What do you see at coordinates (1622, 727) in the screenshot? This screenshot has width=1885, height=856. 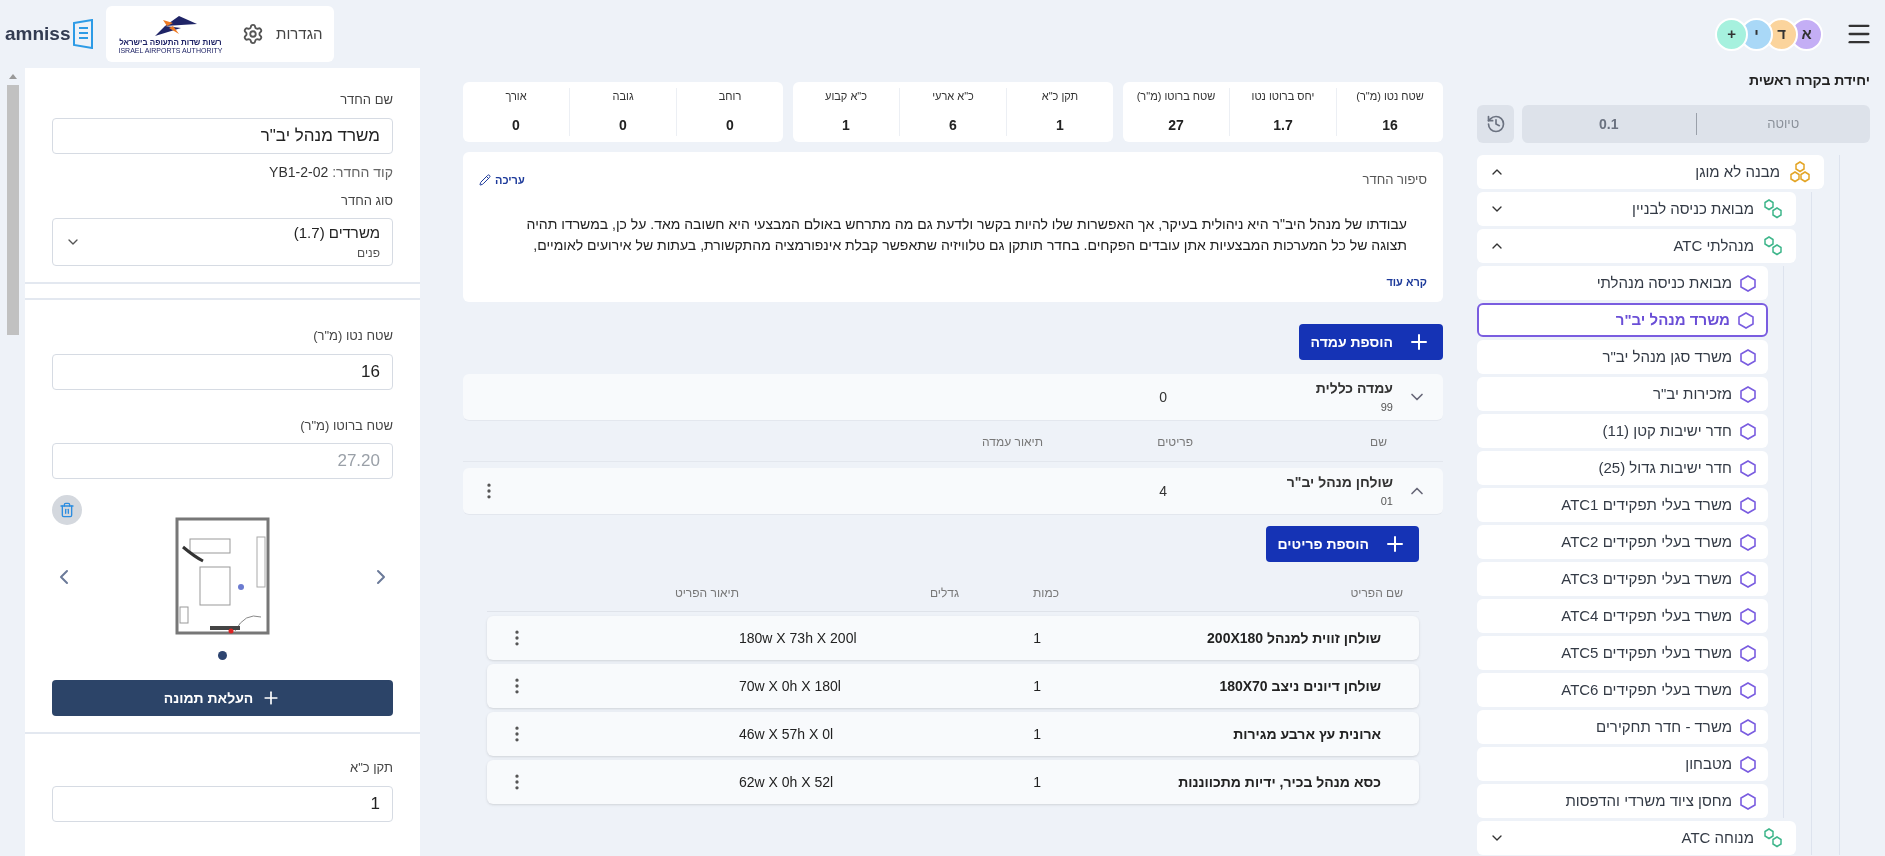 I see `tree-item: משרד - חדר תחקירים` at bounding box center [1622, 727].